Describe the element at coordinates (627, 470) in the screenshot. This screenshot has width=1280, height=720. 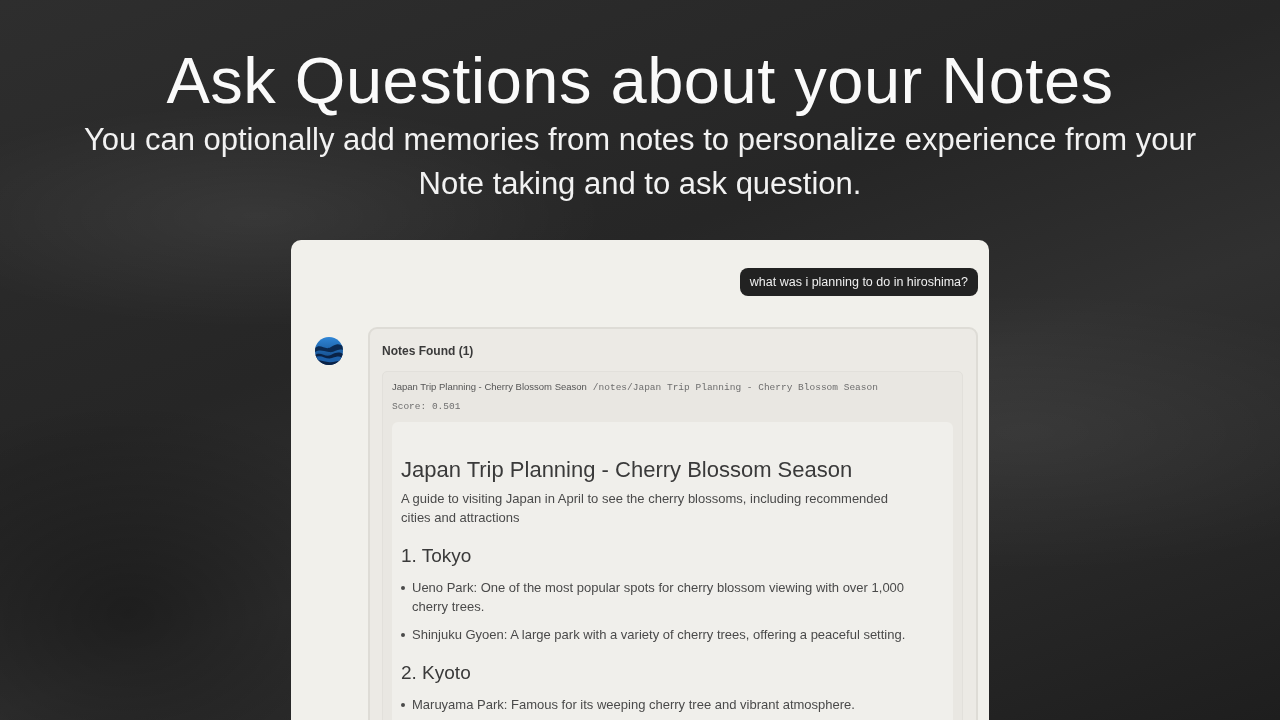
I see `note-title: Japan Trip Planning - Cherry Blossom Season` at that location.